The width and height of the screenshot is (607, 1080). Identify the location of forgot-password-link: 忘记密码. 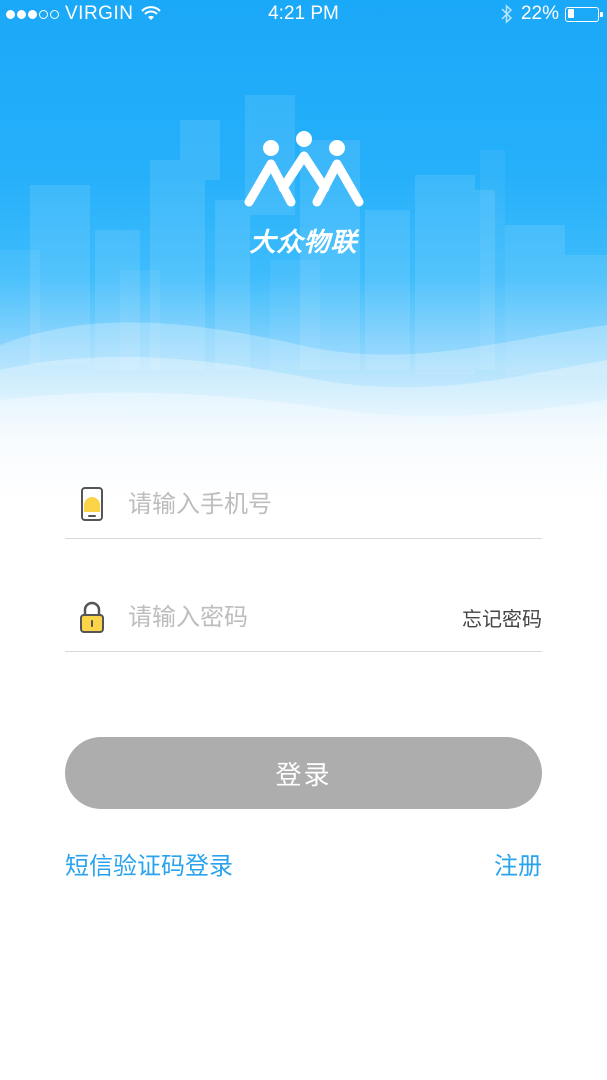
(502, 617).